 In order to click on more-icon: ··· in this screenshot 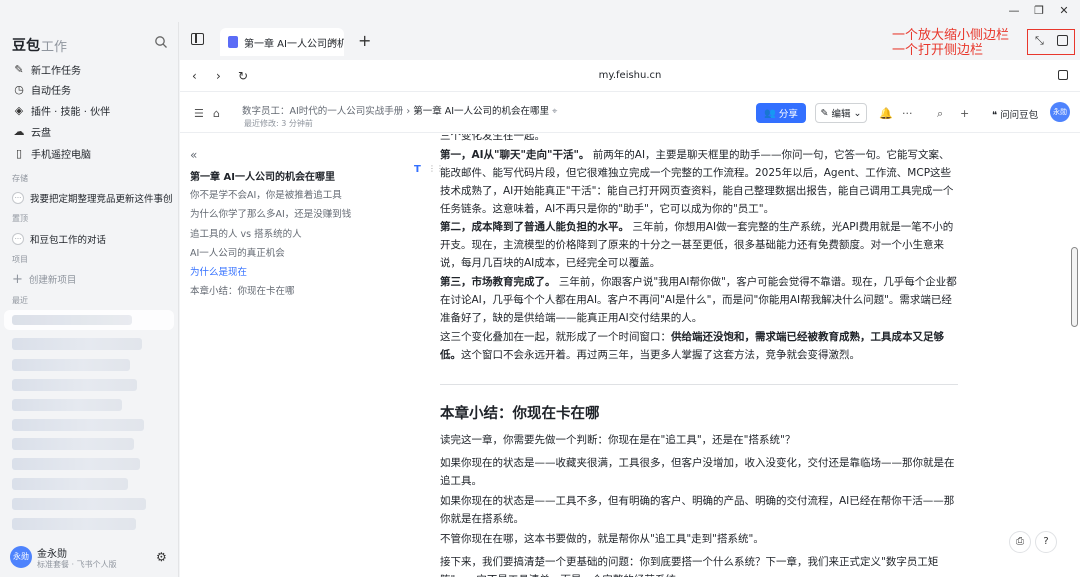, I will do `click(907, 113)`.